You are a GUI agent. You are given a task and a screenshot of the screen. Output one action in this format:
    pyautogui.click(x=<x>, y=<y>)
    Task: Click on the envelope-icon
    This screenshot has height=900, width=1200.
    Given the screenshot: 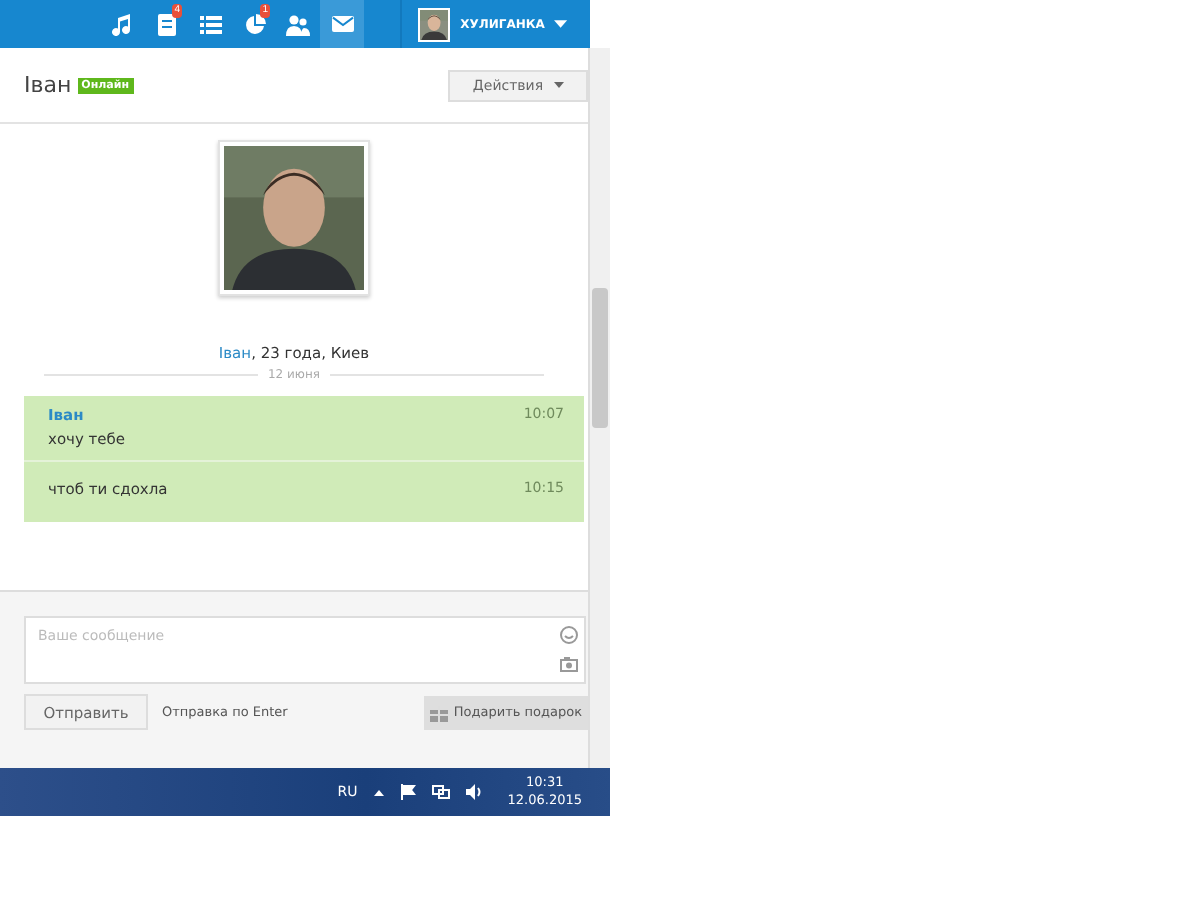 What is the action you would take?
    pyautogui.click(x=342, y=24)
    